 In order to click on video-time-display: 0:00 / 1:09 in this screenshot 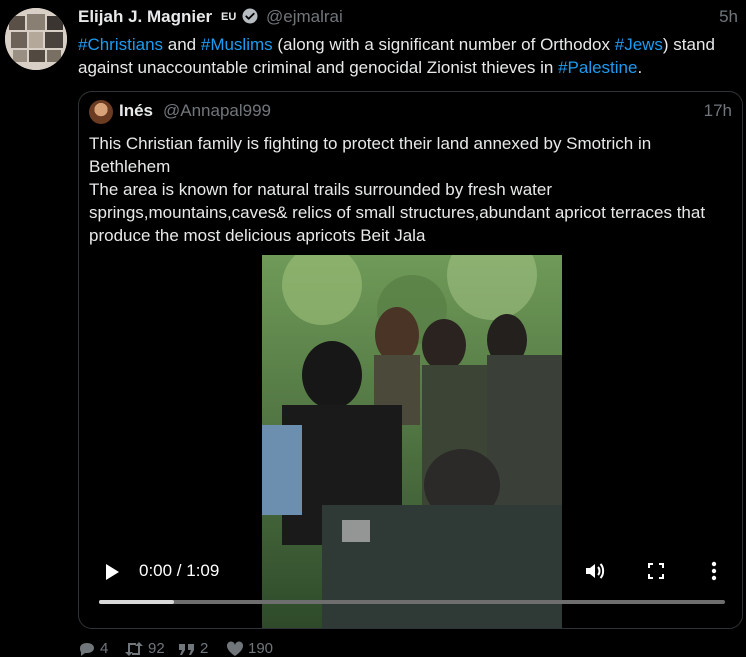, I will do `click(179, 570)`.